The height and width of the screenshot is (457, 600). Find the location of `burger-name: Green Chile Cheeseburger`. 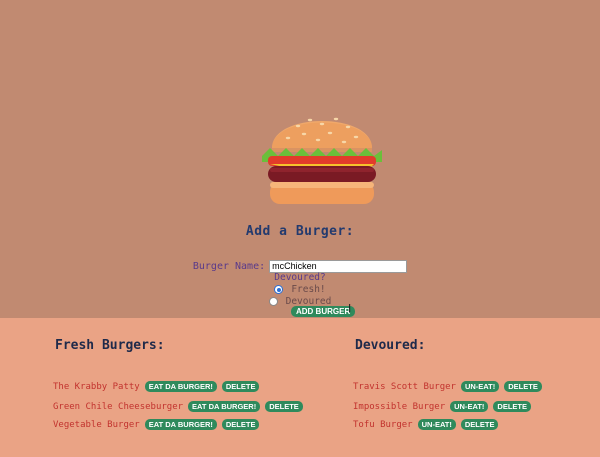

burger-name: Green Chile Cheeseburger is located at coordinates (118, 406).